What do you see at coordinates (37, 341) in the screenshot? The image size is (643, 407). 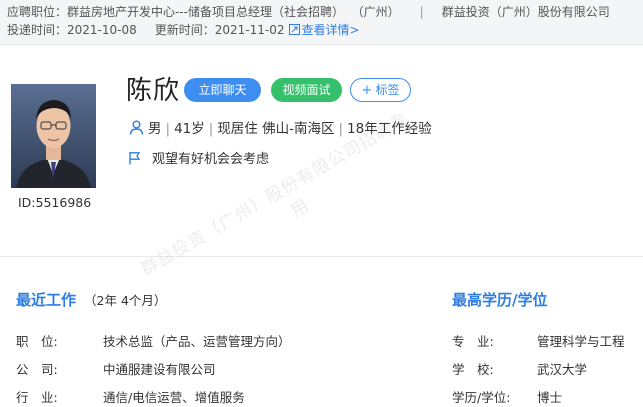 I see `work-position-label: 职 位:` at bounding box center [37, 341].